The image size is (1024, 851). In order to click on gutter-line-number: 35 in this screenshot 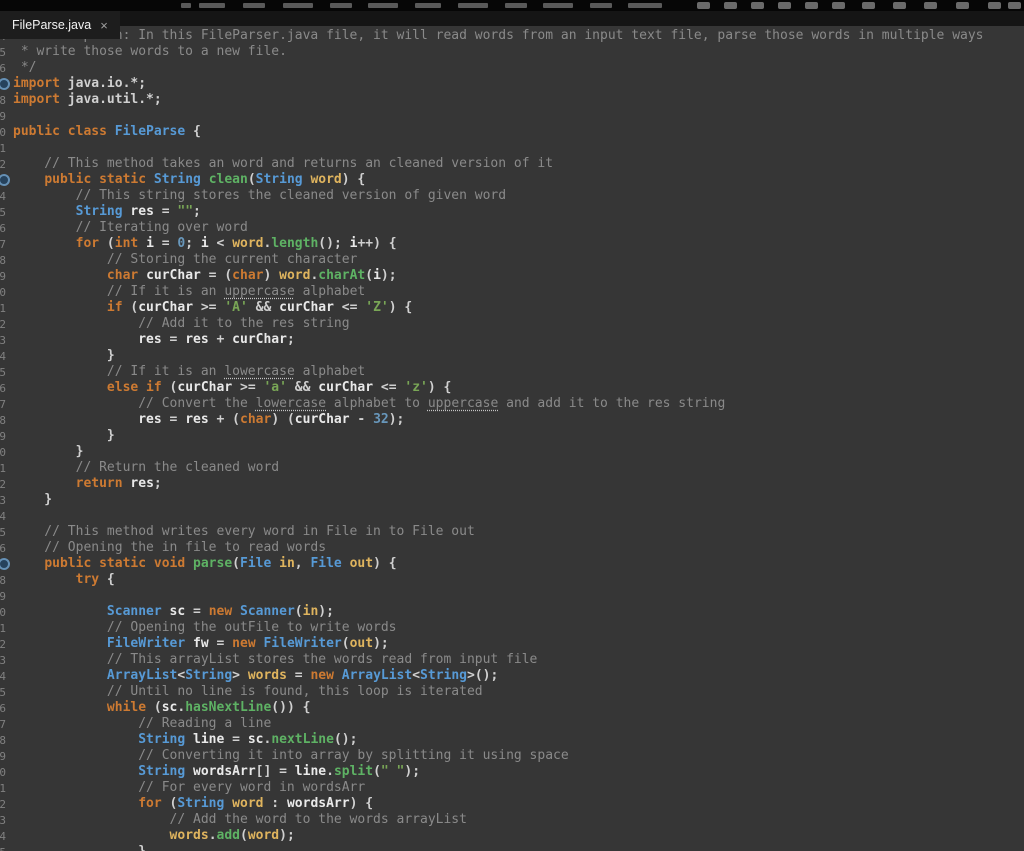, I will do `click(3, 532)`.